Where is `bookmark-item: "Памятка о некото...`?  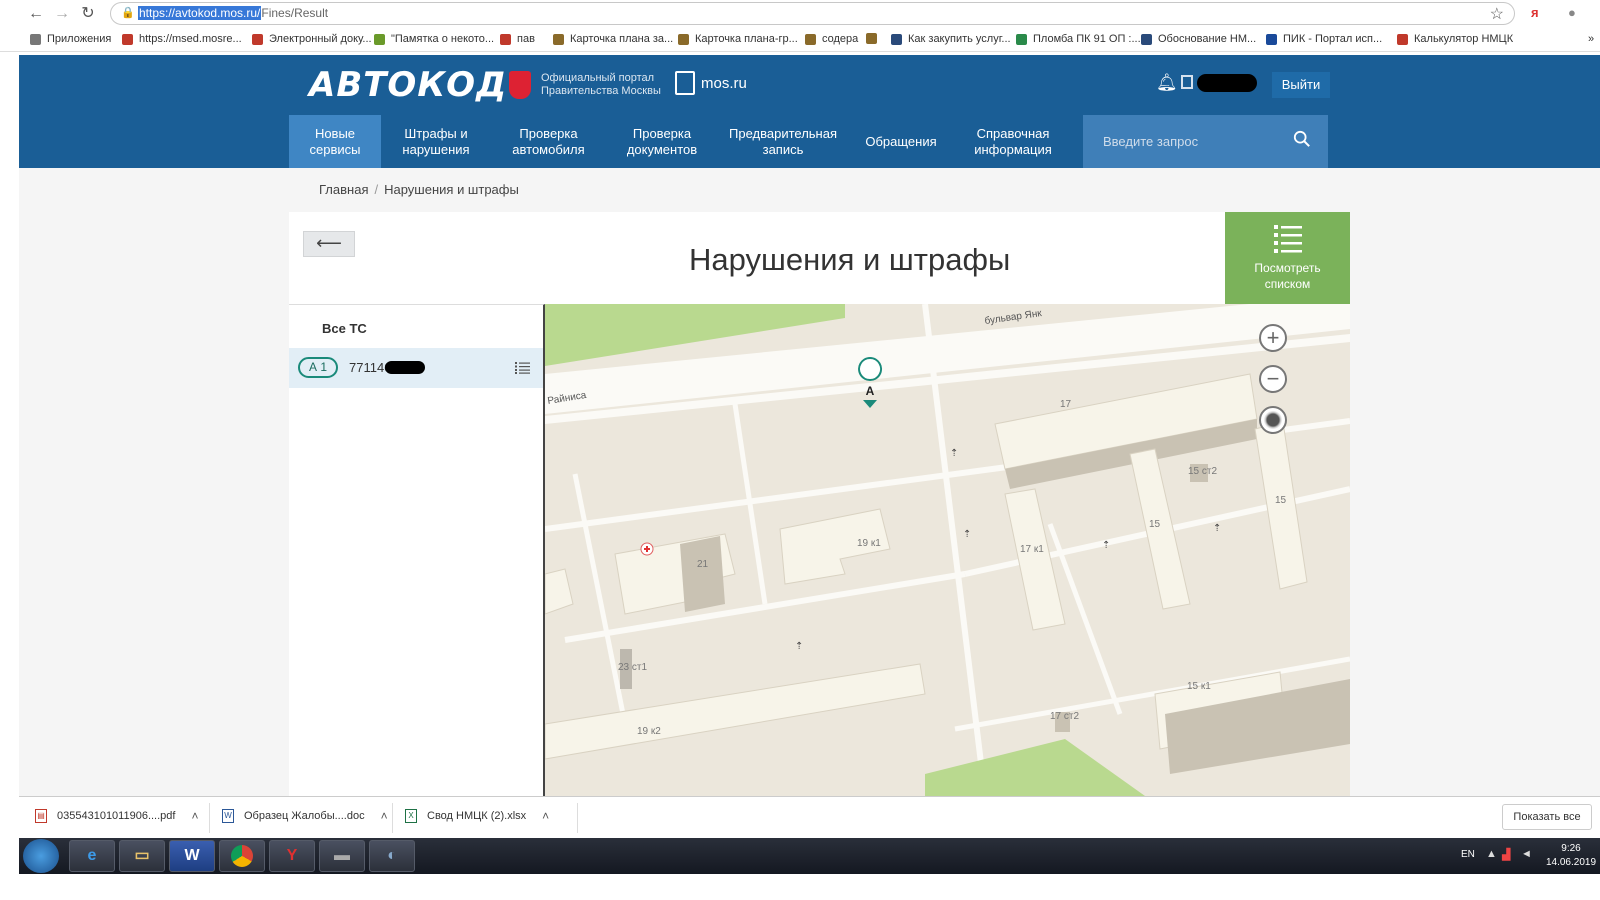
bookmark-item: "Памятка о некото... is located at coordinates (434, 39).